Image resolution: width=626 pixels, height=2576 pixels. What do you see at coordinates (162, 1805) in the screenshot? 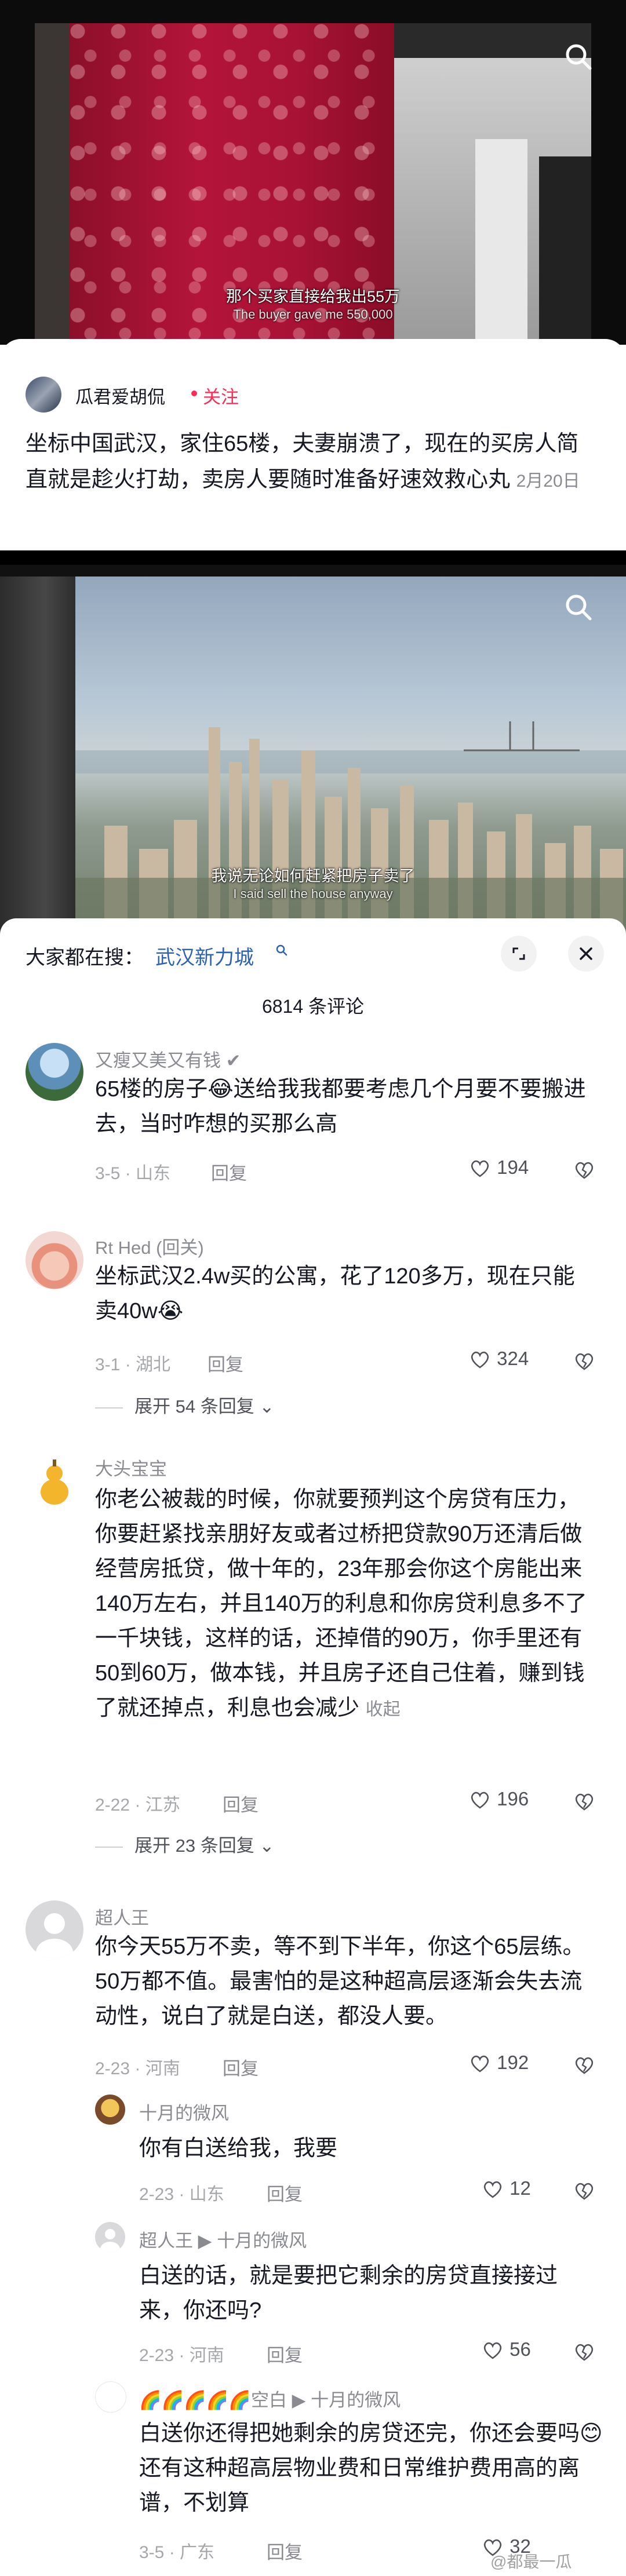
I see `comment-location: 江苏` at bounding box center [162, 1805].